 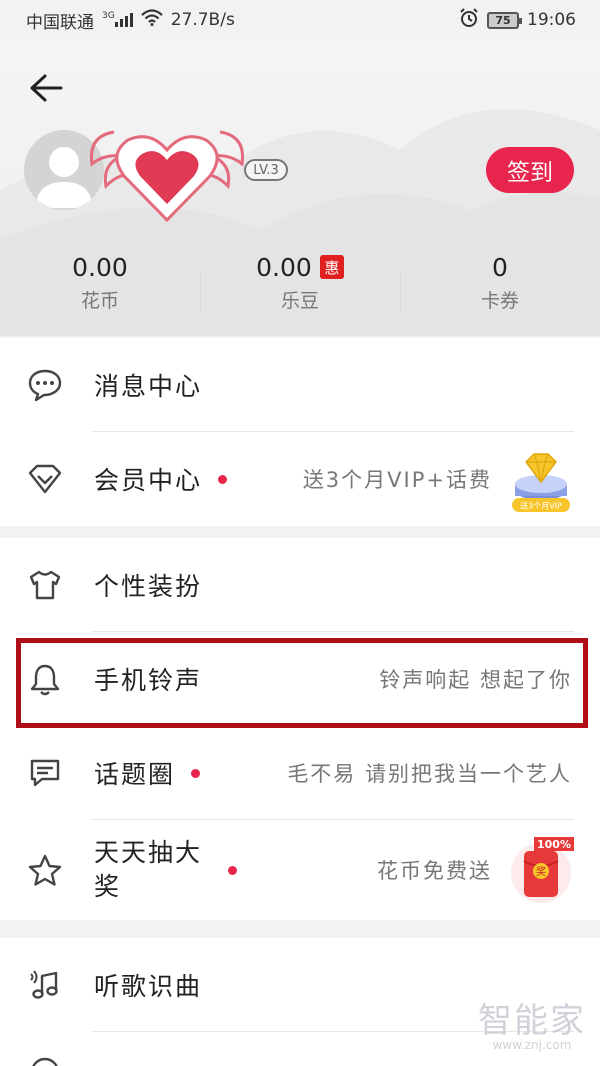 I want to click on menu-item-title: 话题圈, so click(x=147, y=773).